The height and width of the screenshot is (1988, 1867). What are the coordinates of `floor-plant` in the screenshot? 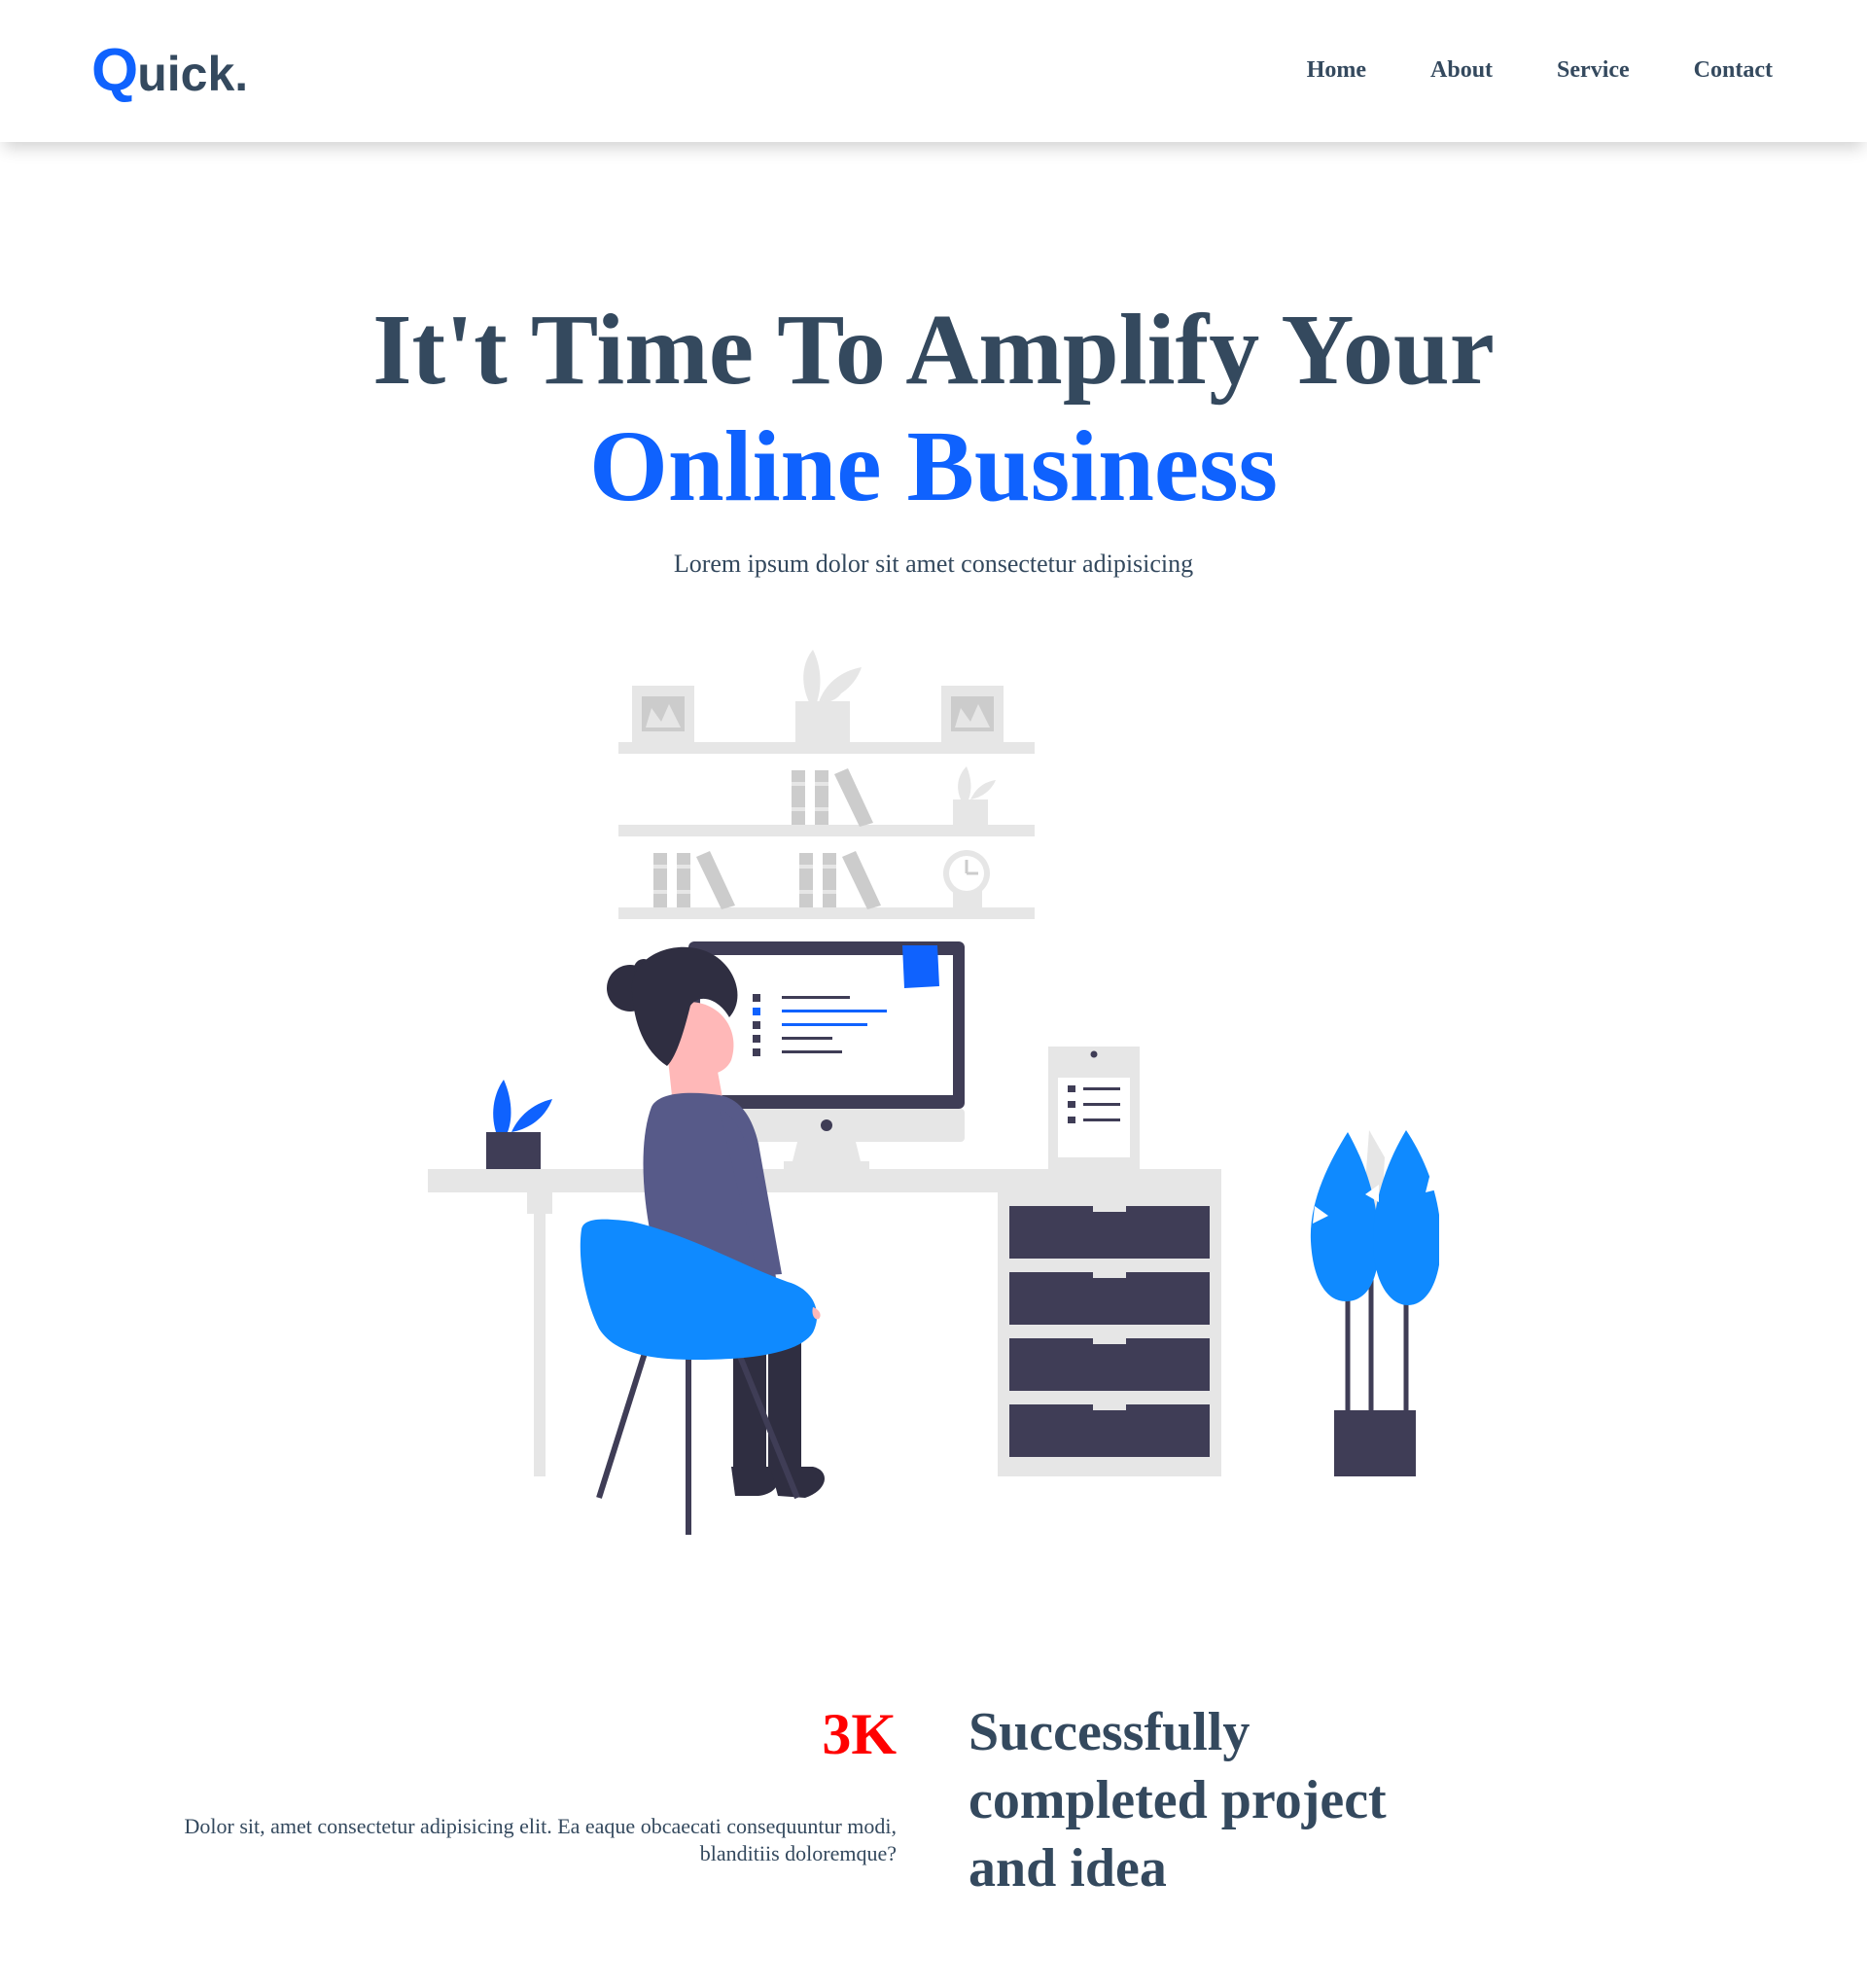 It's located at (1374, 1303).